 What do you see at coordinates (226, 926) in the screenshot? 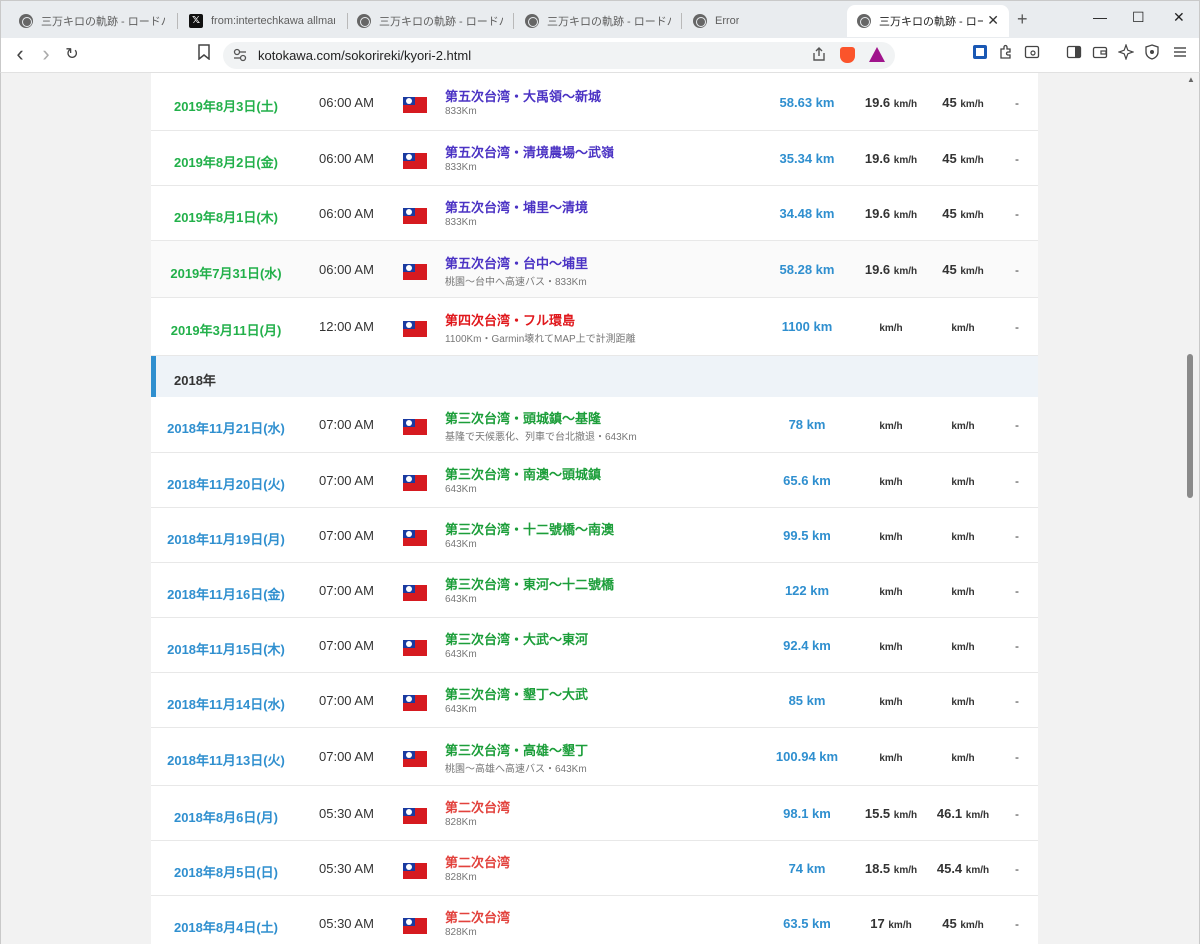
I see `ride-date: 2018年8月4日(土)` at bounding box center [226, 926].